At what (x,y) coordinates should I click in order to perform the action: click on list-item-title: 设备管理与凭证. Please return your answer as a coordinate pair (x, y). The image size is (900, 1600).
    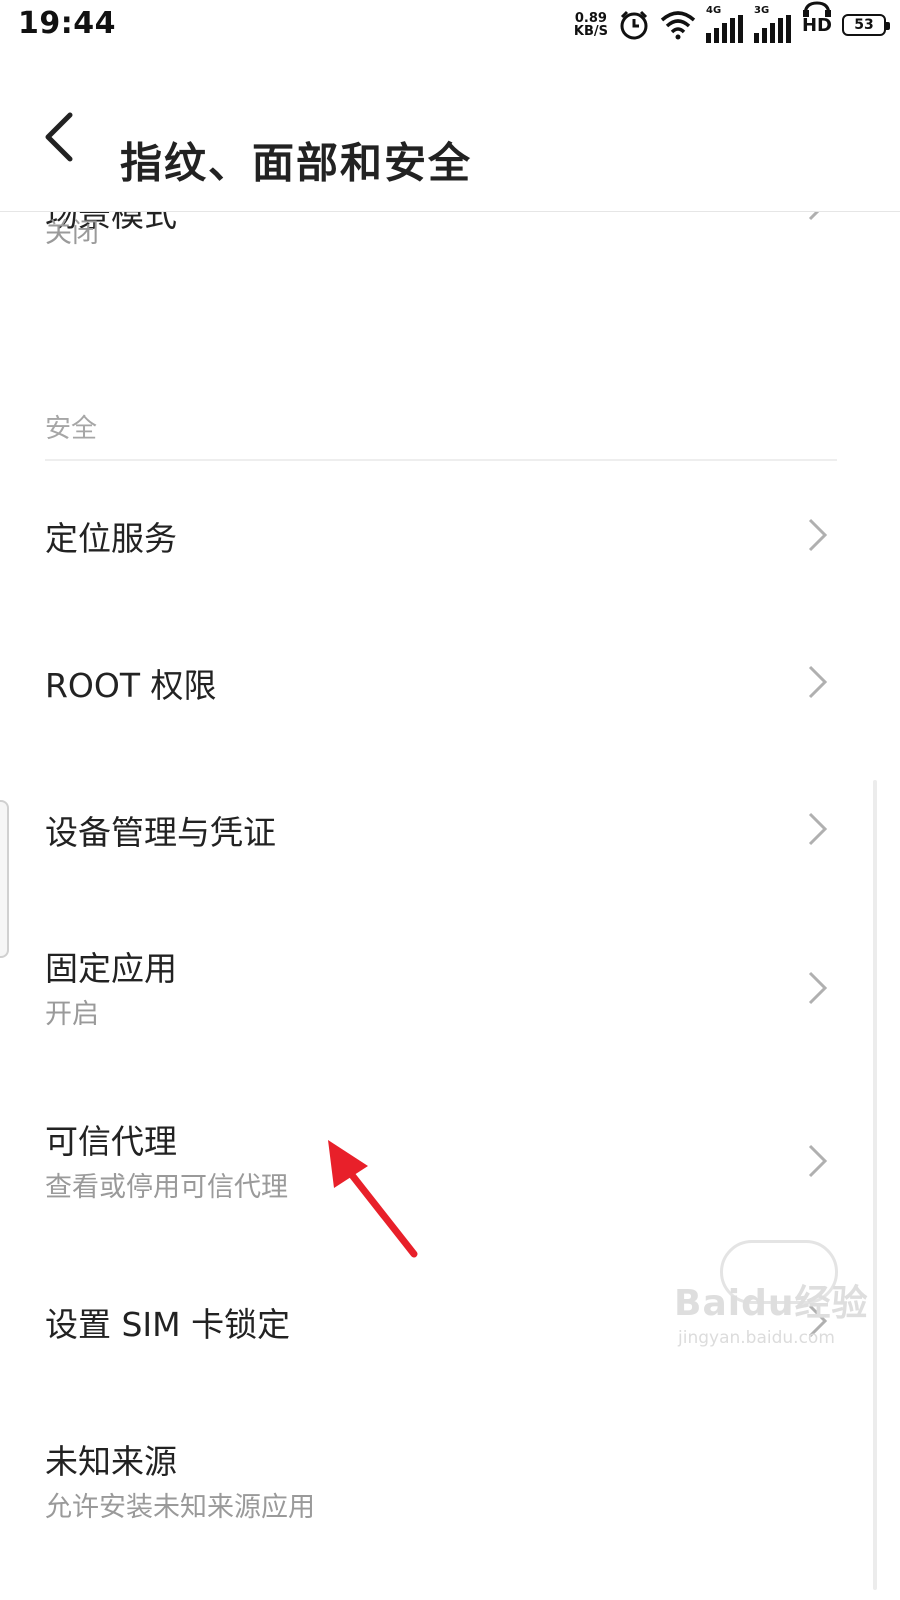
    Looking at the image, I should click on (160, 832).